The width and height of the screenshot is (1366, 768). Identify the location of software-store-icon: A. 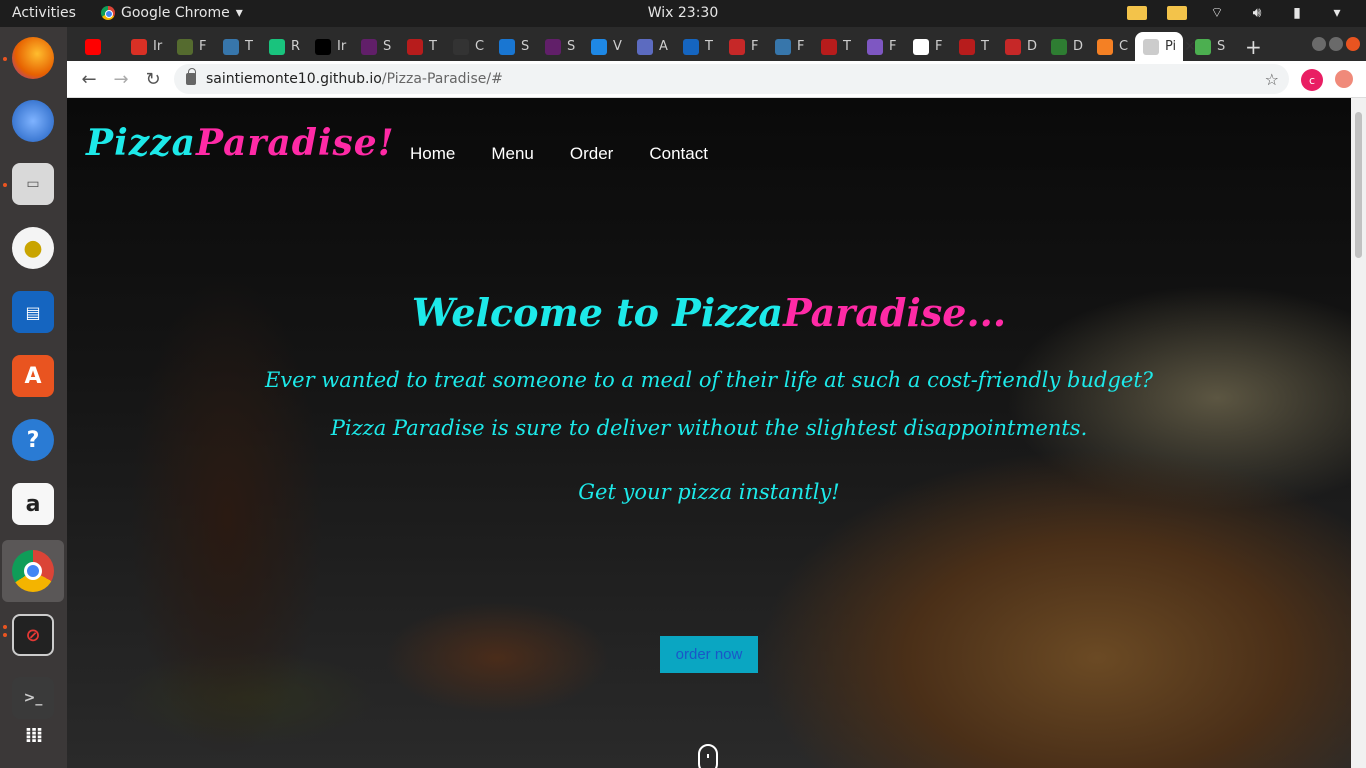
(33, 376).